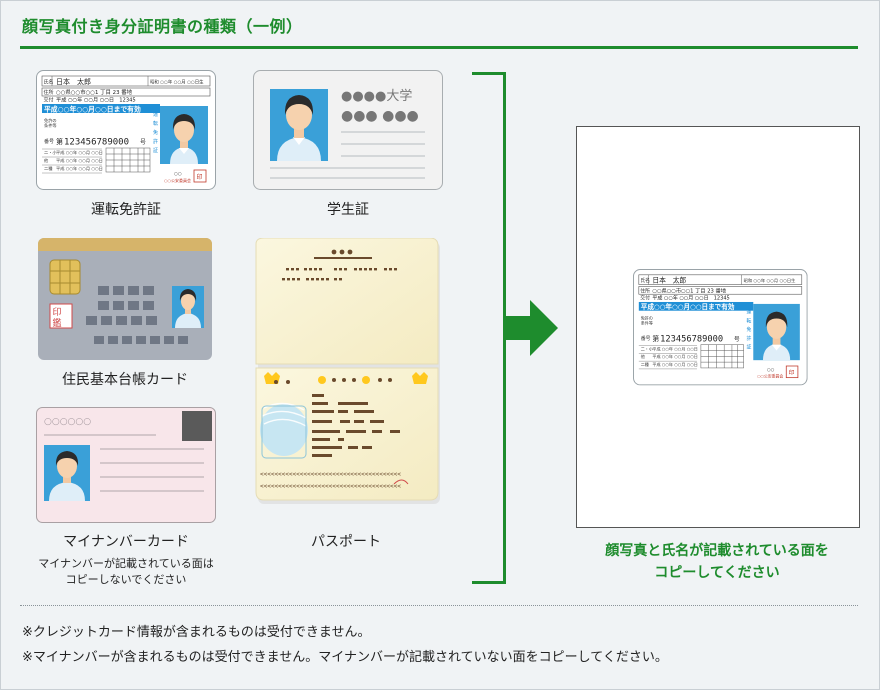 This screenshot has height=690, width=880. What do you see at coordinates (126, 465) in the screenshot?
I see `mynumber-card: ○○○○○○` at bounding box center [126, 465].